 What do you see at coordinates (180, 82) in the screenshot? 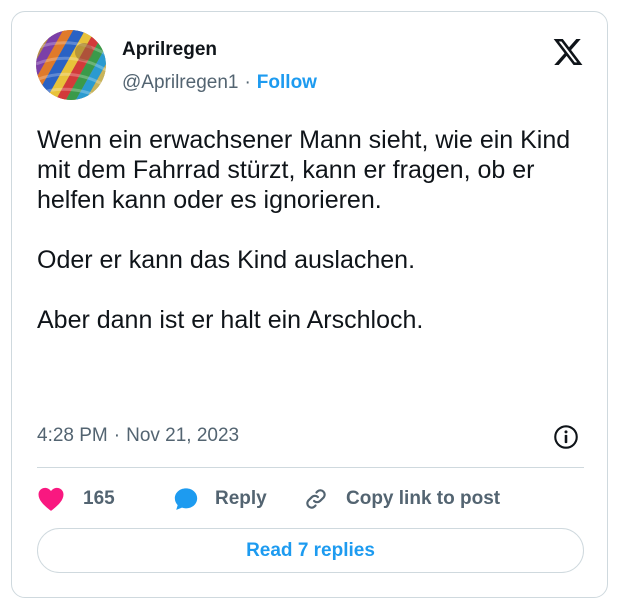
I see `author-handle: @Aprilregen1` at bounding box center [180, 82].